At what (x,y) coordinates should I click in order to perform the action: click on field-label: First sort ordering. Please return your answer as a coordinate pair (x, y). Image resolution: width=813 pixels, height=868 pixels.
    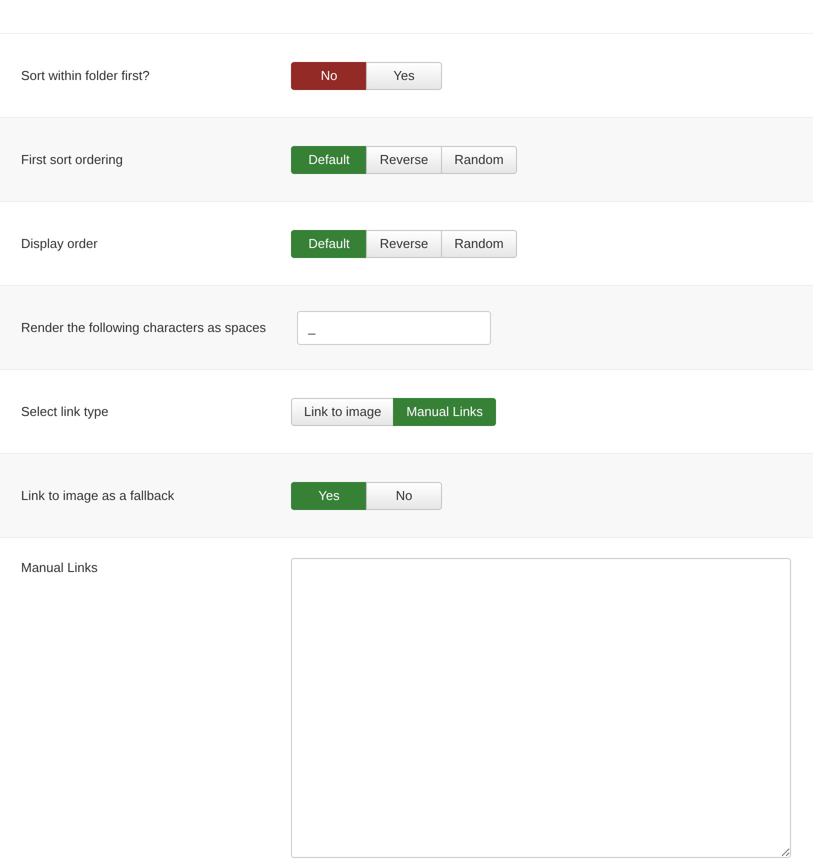
    Looking at the image, I should click on (72, 159).